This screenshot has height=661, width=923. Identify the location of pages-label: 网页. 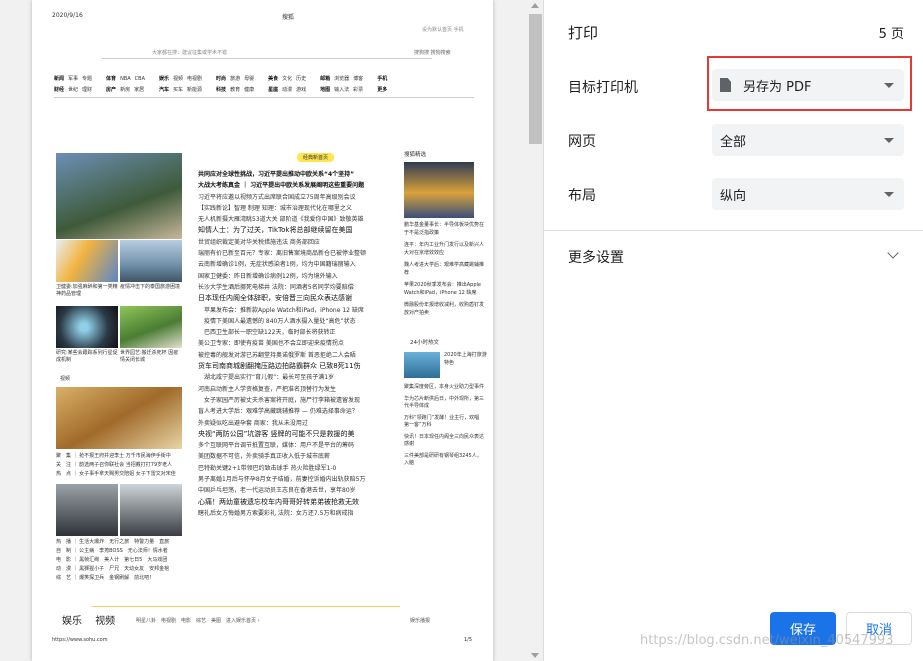
(582, 142).